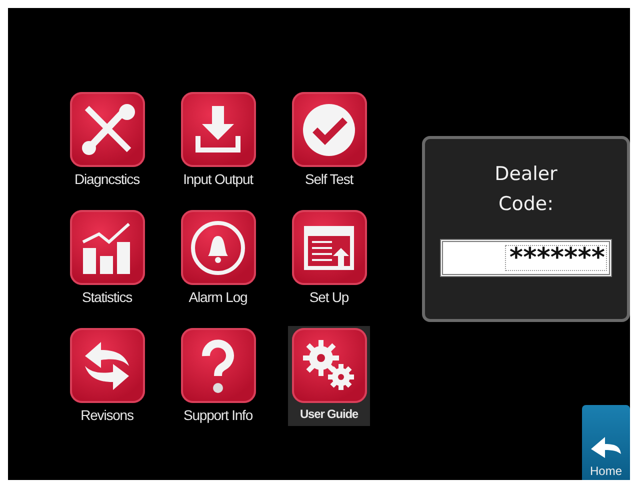 Image resolution: width=634 pixels, height=483 pixels. What do you see at coordinates (218, 297) in the screenshot?
I see `menu-label: Alarm Log` at bounding box center [218, 297].